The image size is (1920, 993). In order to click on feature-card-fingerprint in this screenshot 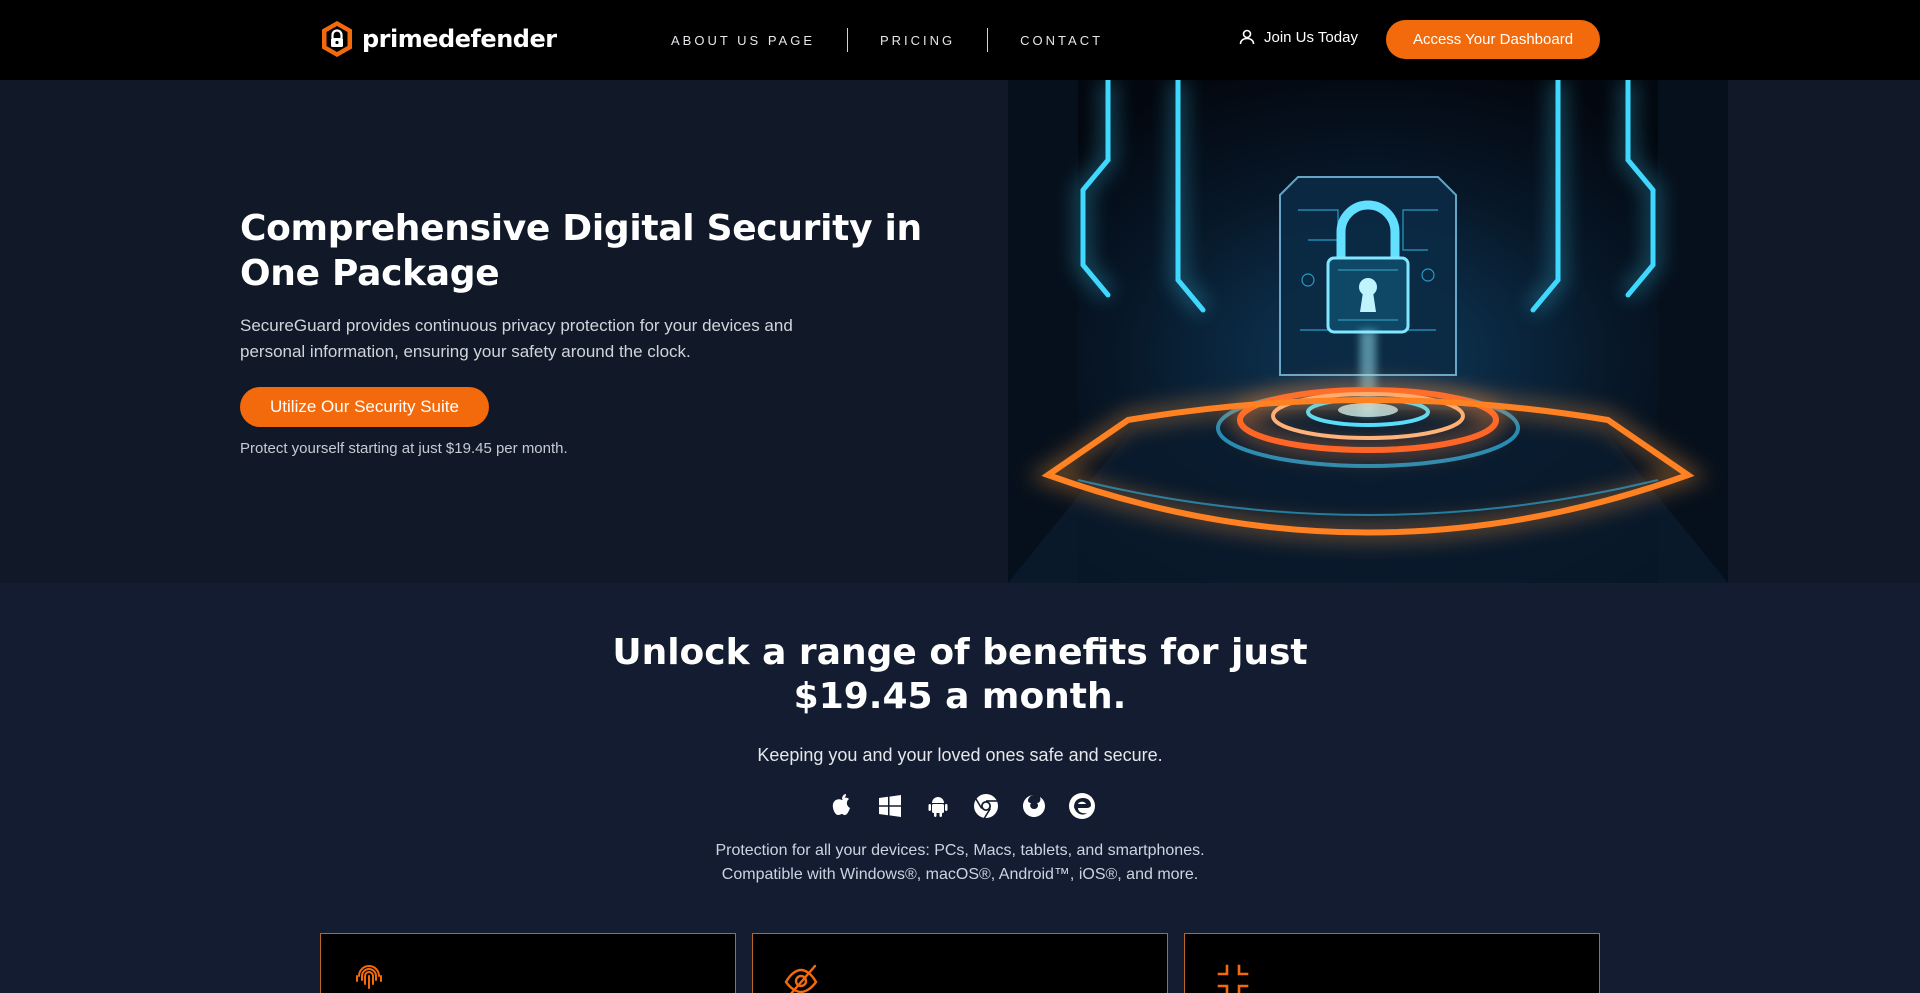, I will do `click(528, 963)`.